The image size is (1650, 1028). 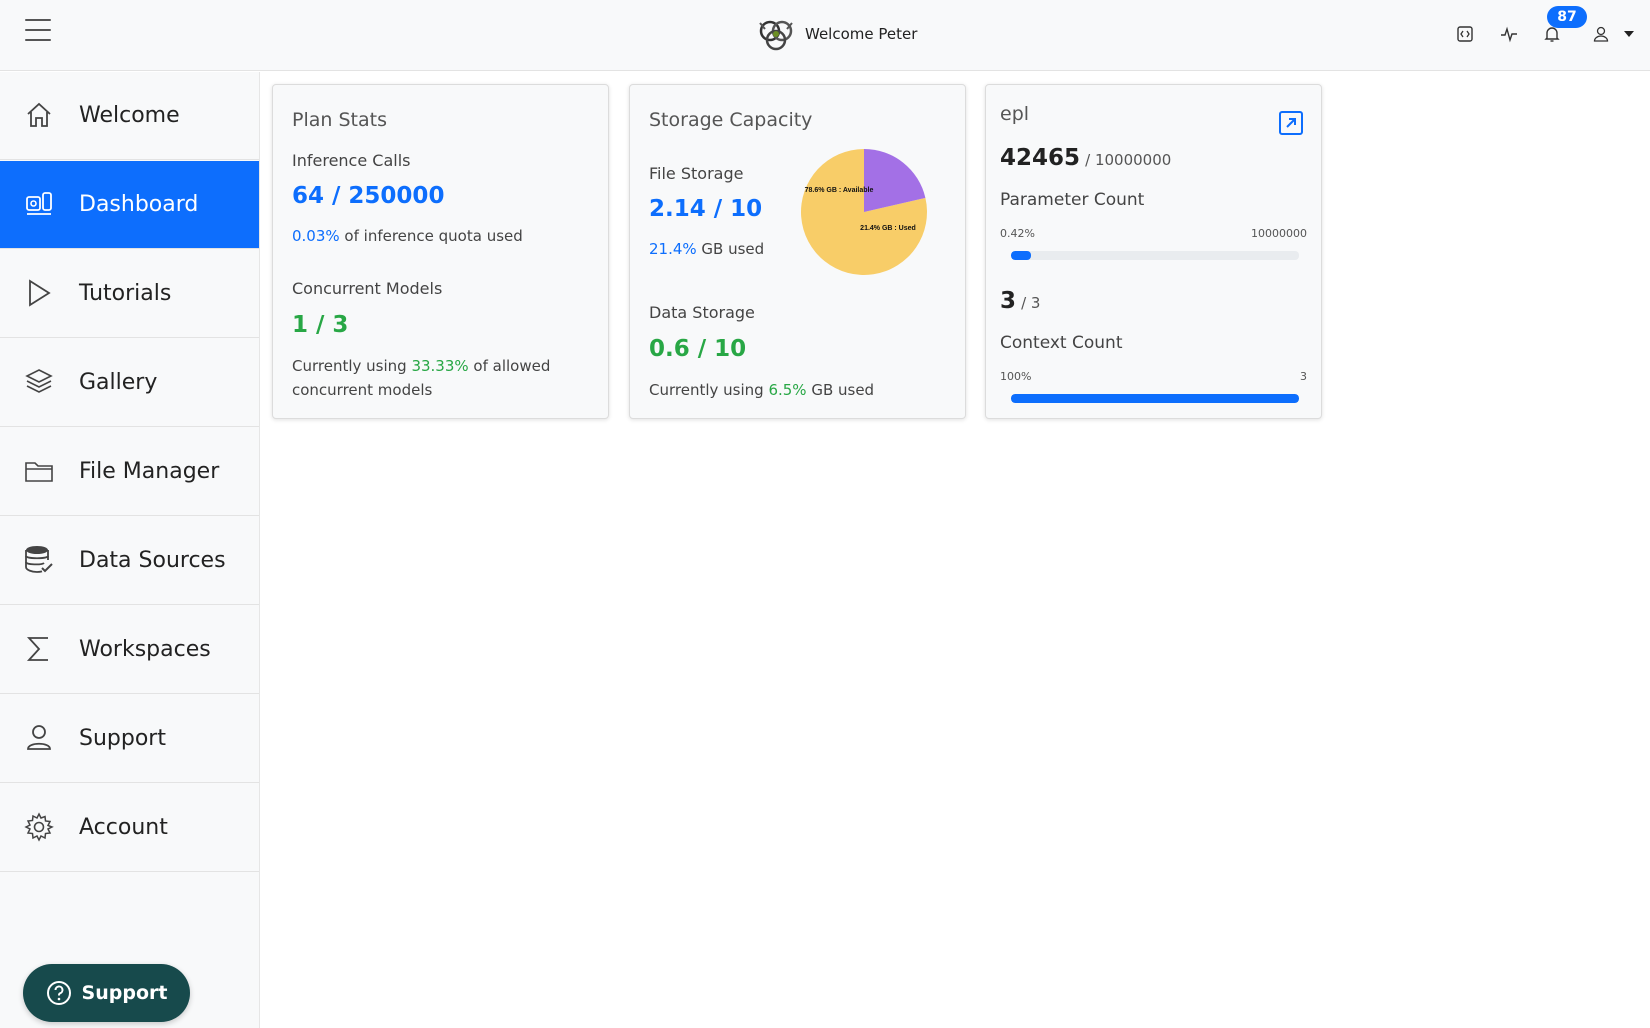 What do you see at coordinates (1040, 158) in the screenshot?
I see `parameter-count-value: 42465` at bounding box center [1040, 158].